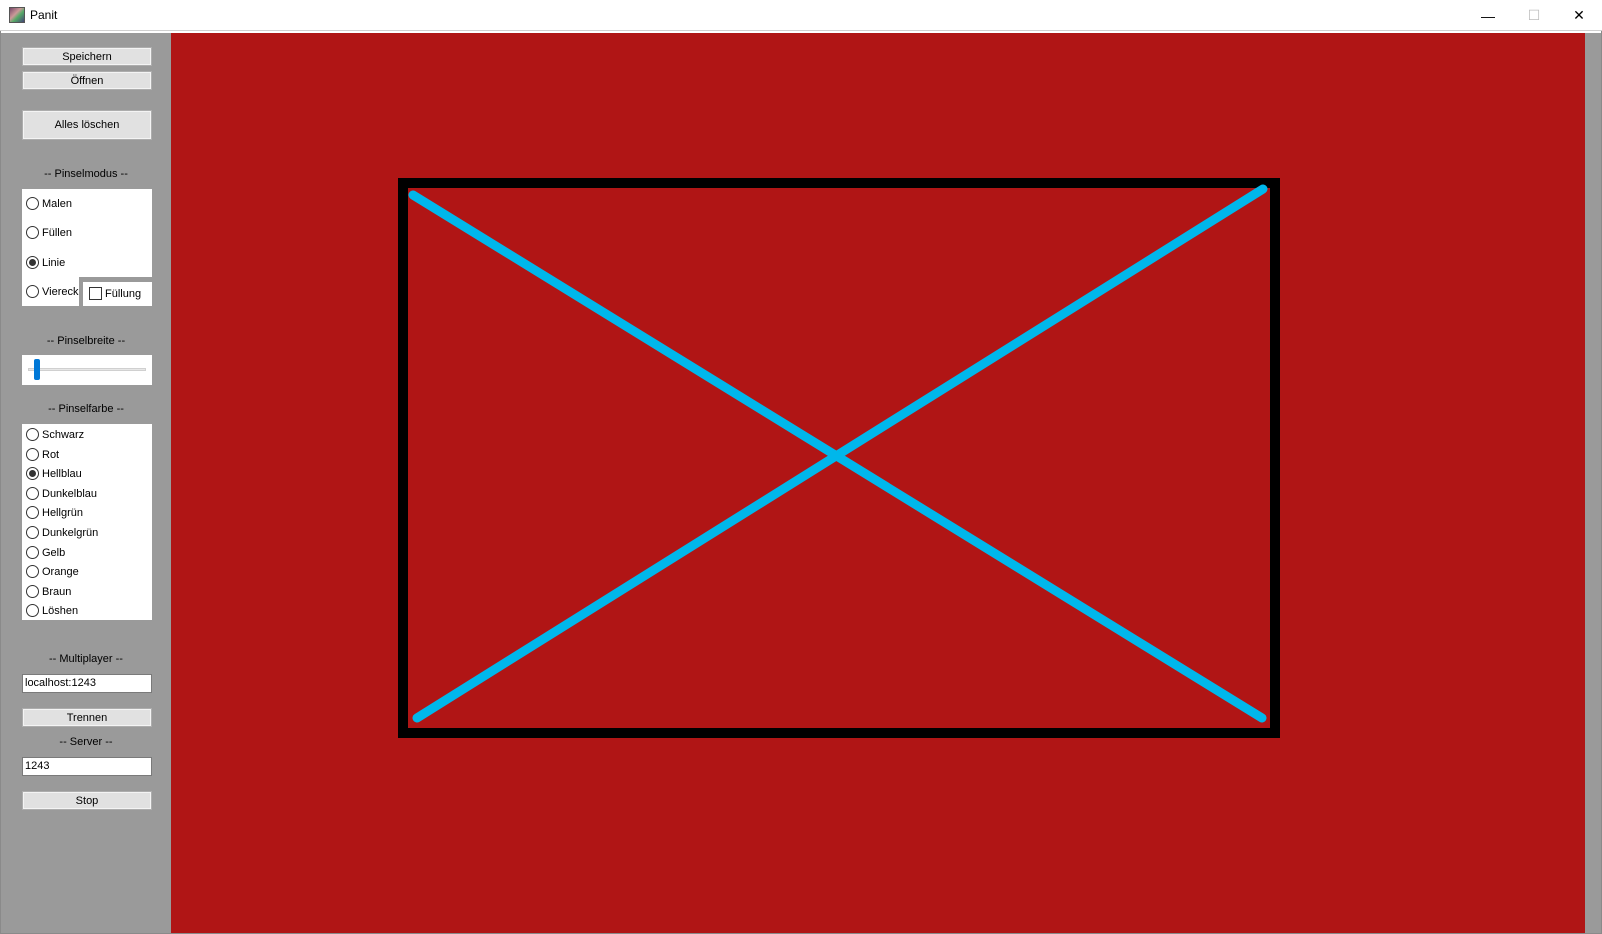 This screenshot has height=934, width=1602. What do you see at coordinates (1488, 15) in the screenshot?
I see `minimize-button: —` at bounding box center [1488, 15].